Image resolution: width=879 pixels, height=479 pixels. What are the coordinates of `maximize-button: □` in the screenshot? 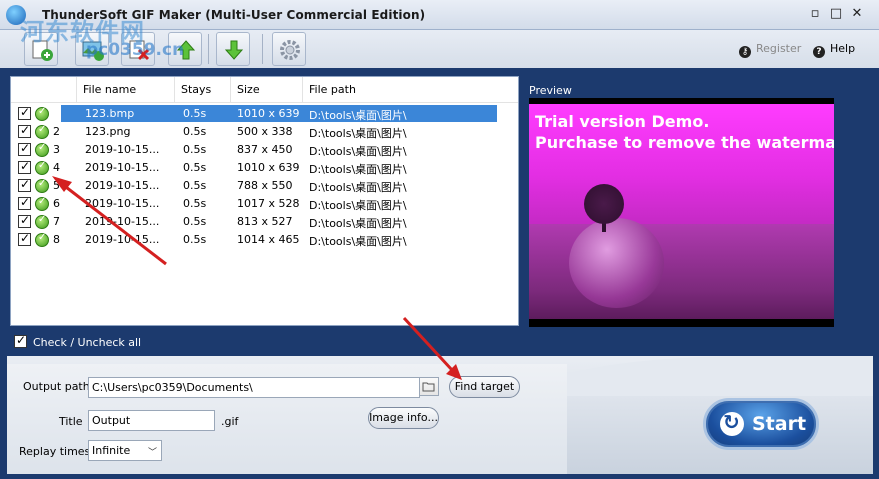 It's located at (836, 14).